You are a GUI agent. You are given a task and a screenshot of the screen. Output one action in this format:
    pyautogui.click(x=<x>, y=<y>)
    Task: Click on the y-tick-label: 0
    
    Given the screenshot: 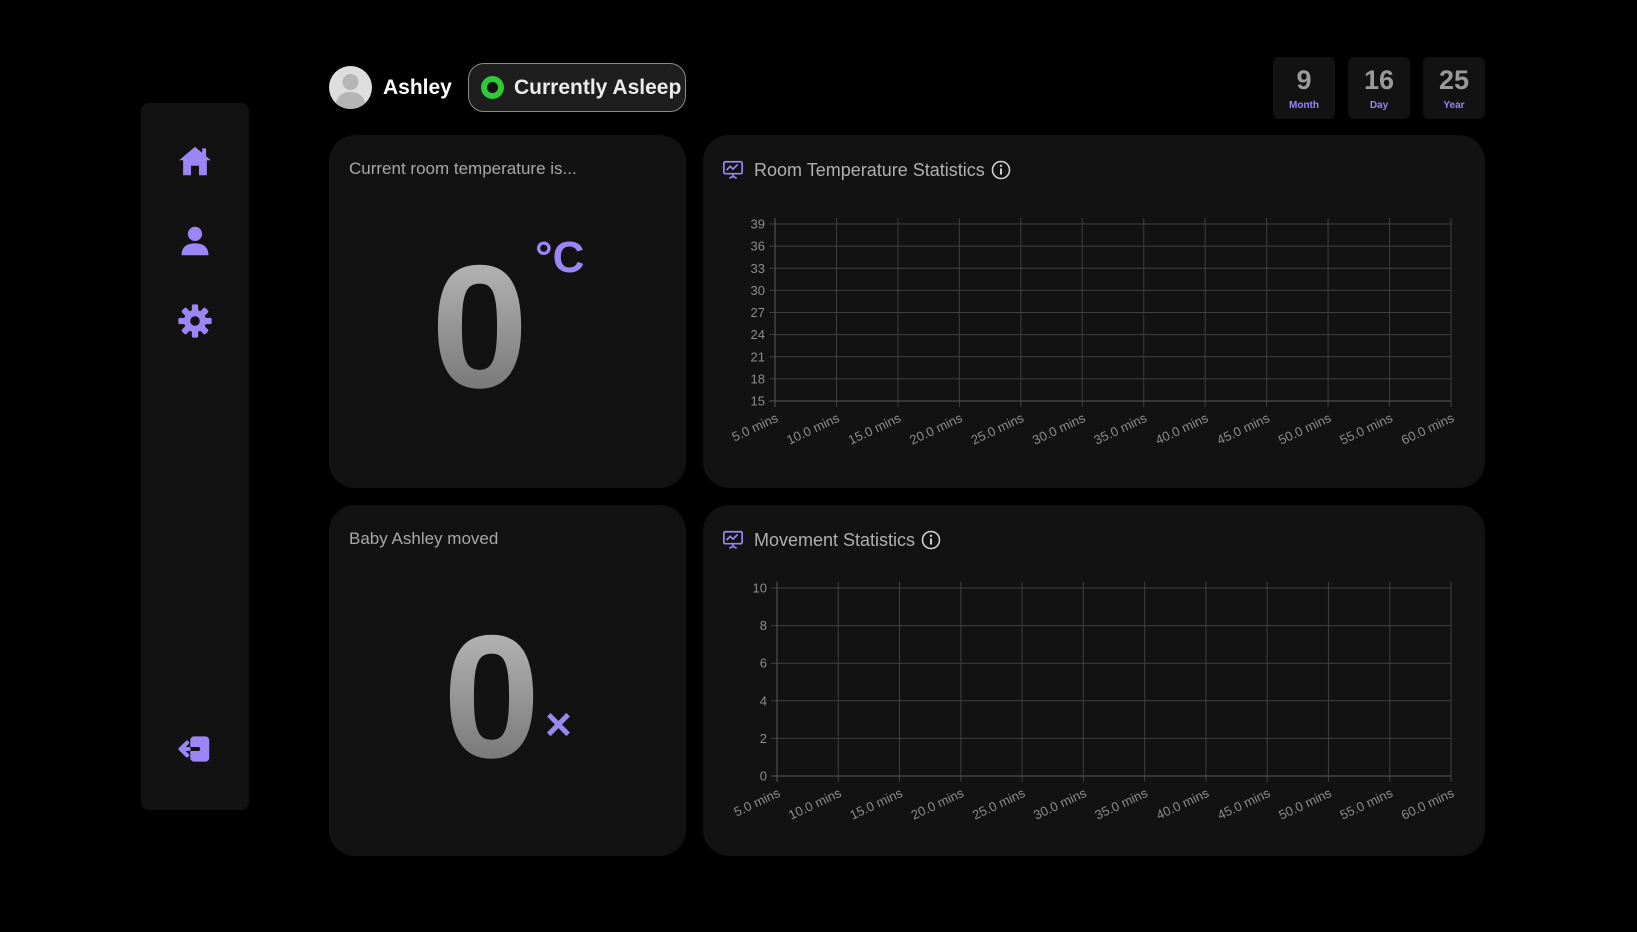 What is the action you would take?
    pyautogui.click(x=763, y=776)
    